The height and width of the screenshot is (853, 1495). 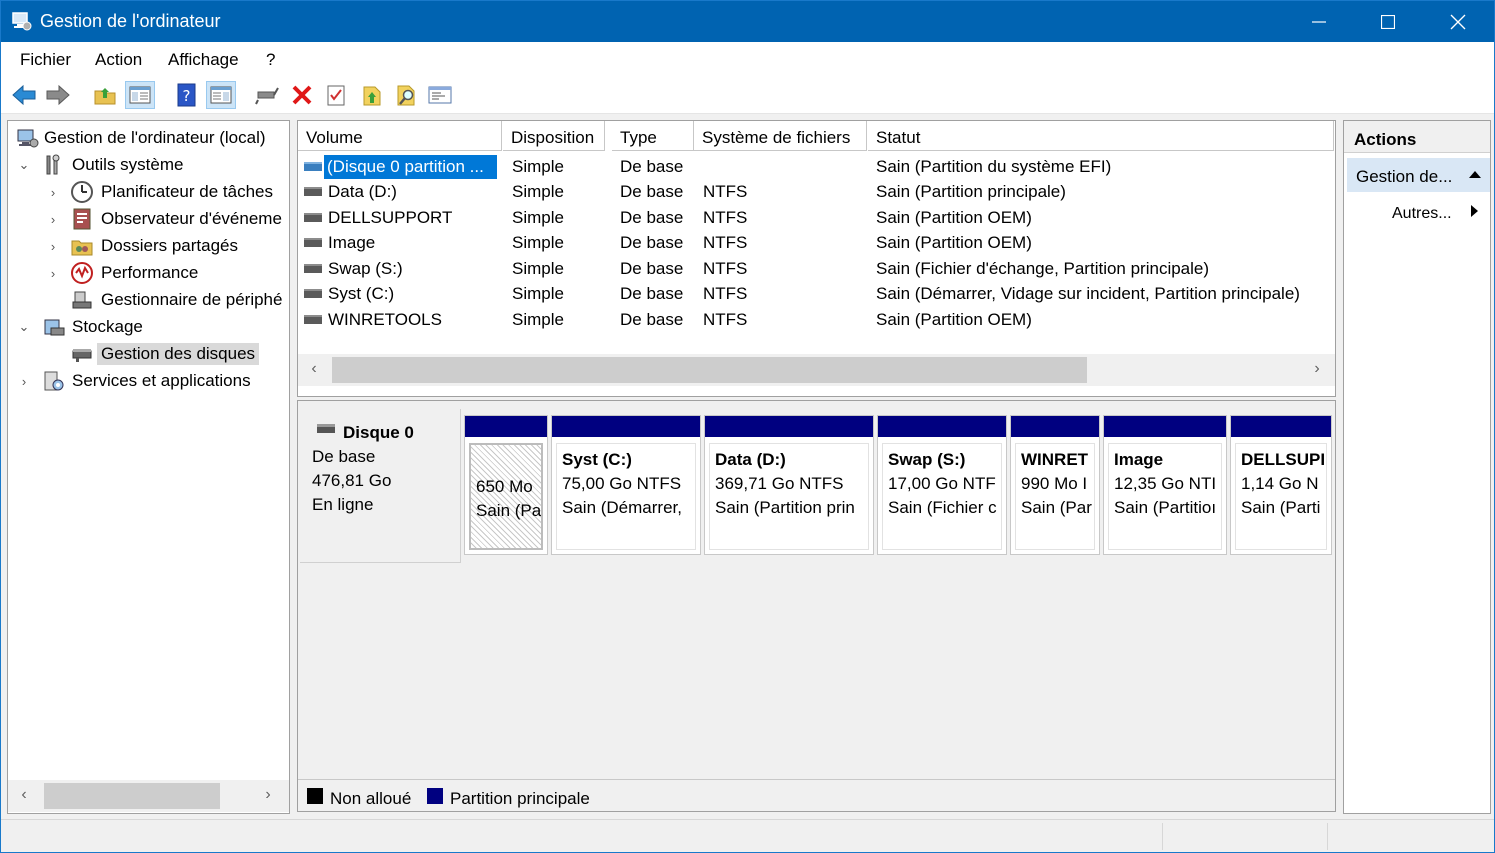 I want to click on title-bar: Gestion de l'ordinateur, so click(x=747, y=21).